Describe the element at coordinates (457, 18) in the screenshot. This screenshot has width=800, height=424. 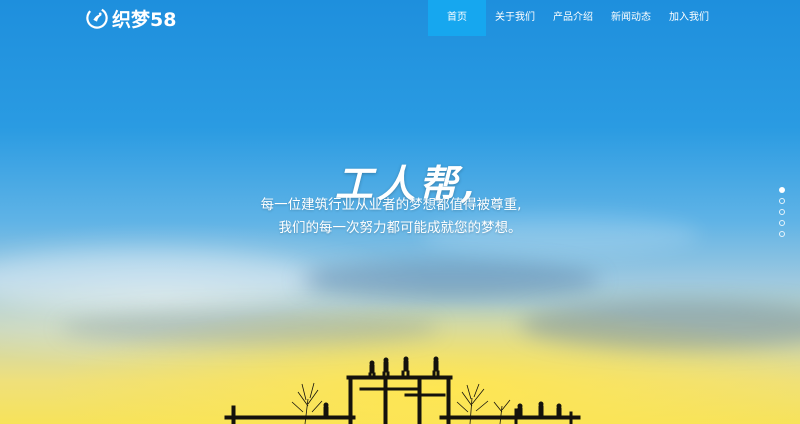
I see `nav-item-home: 首页` at that location.